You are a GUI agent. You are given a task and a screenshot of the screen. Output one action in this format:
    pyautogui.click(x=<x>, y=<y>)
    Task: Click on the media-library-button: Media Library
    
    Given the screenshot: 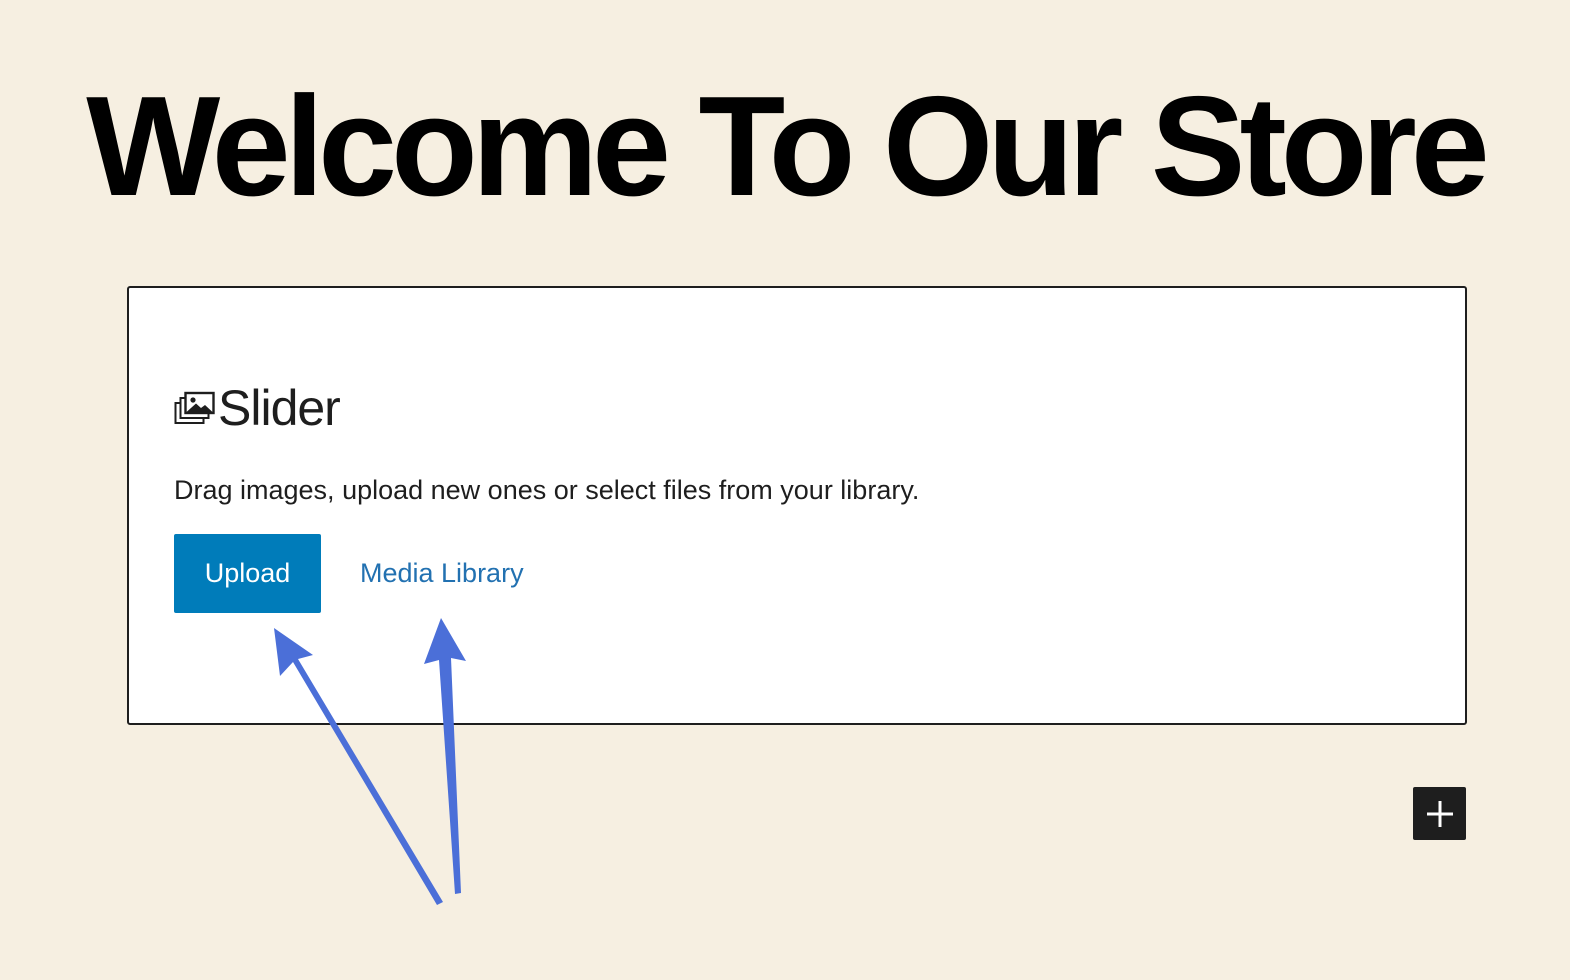 What is the action you would take?
    pyautogui.click(x=442, y=573)
    